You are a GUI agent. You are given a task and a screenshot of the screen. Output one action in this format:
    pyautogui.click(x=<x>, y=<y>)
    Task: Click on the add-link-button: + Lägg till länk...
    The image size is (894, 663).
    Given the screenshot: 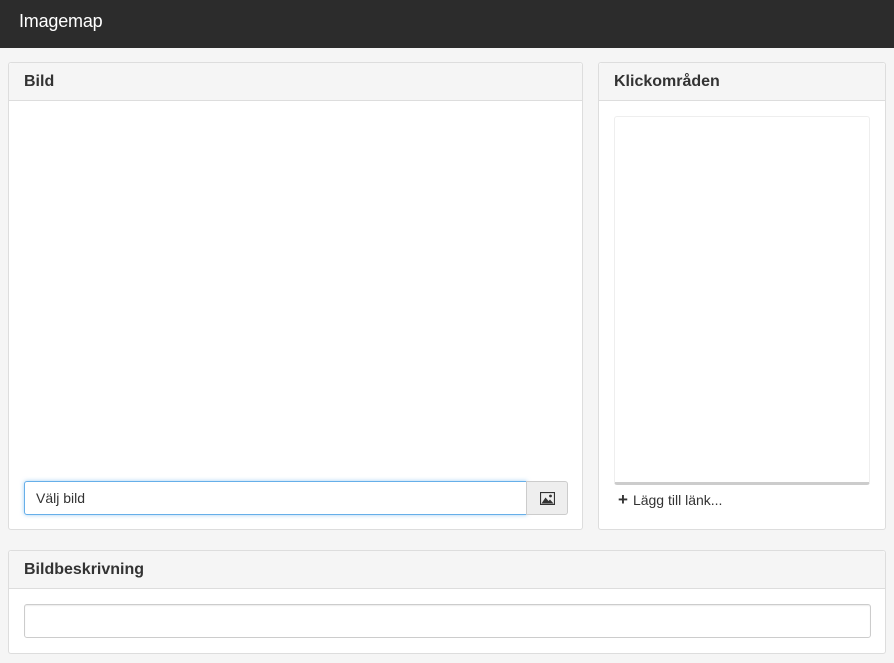 What is the action you would take?
    pyautogui.click(x=670, y=499)
    